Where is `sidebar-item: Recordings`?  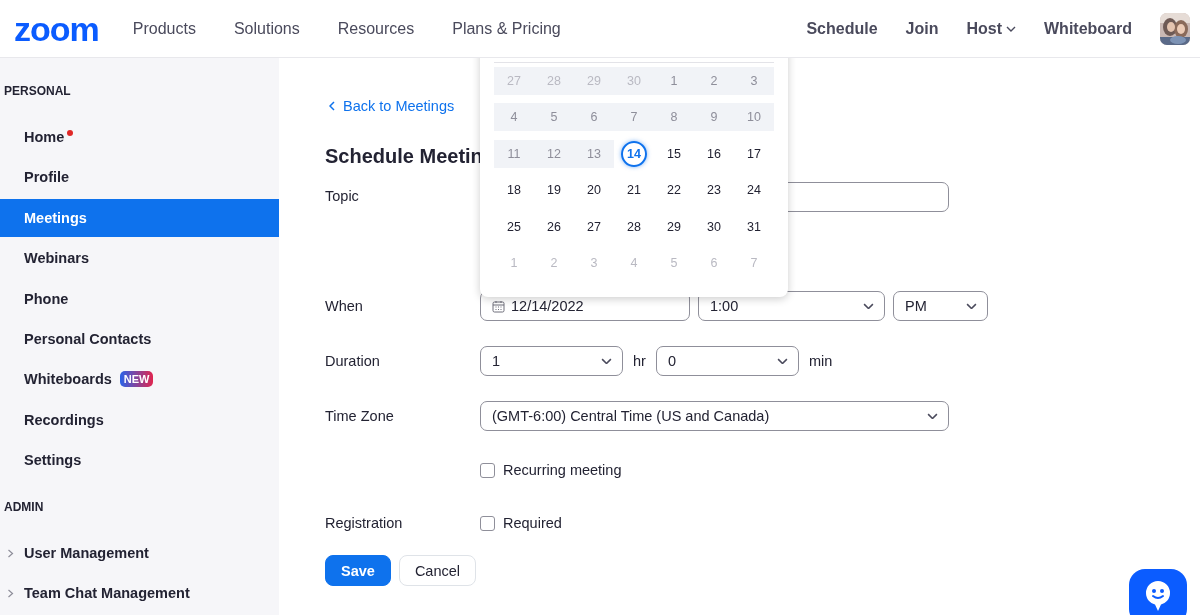
sidebar-item: Recordings is located at coordinates (139, 419).